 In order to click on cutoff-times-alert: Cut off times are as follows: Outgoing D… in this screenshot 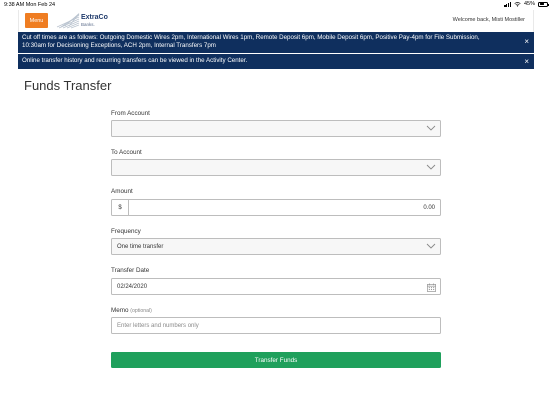, I will do `click(276, 42)`.